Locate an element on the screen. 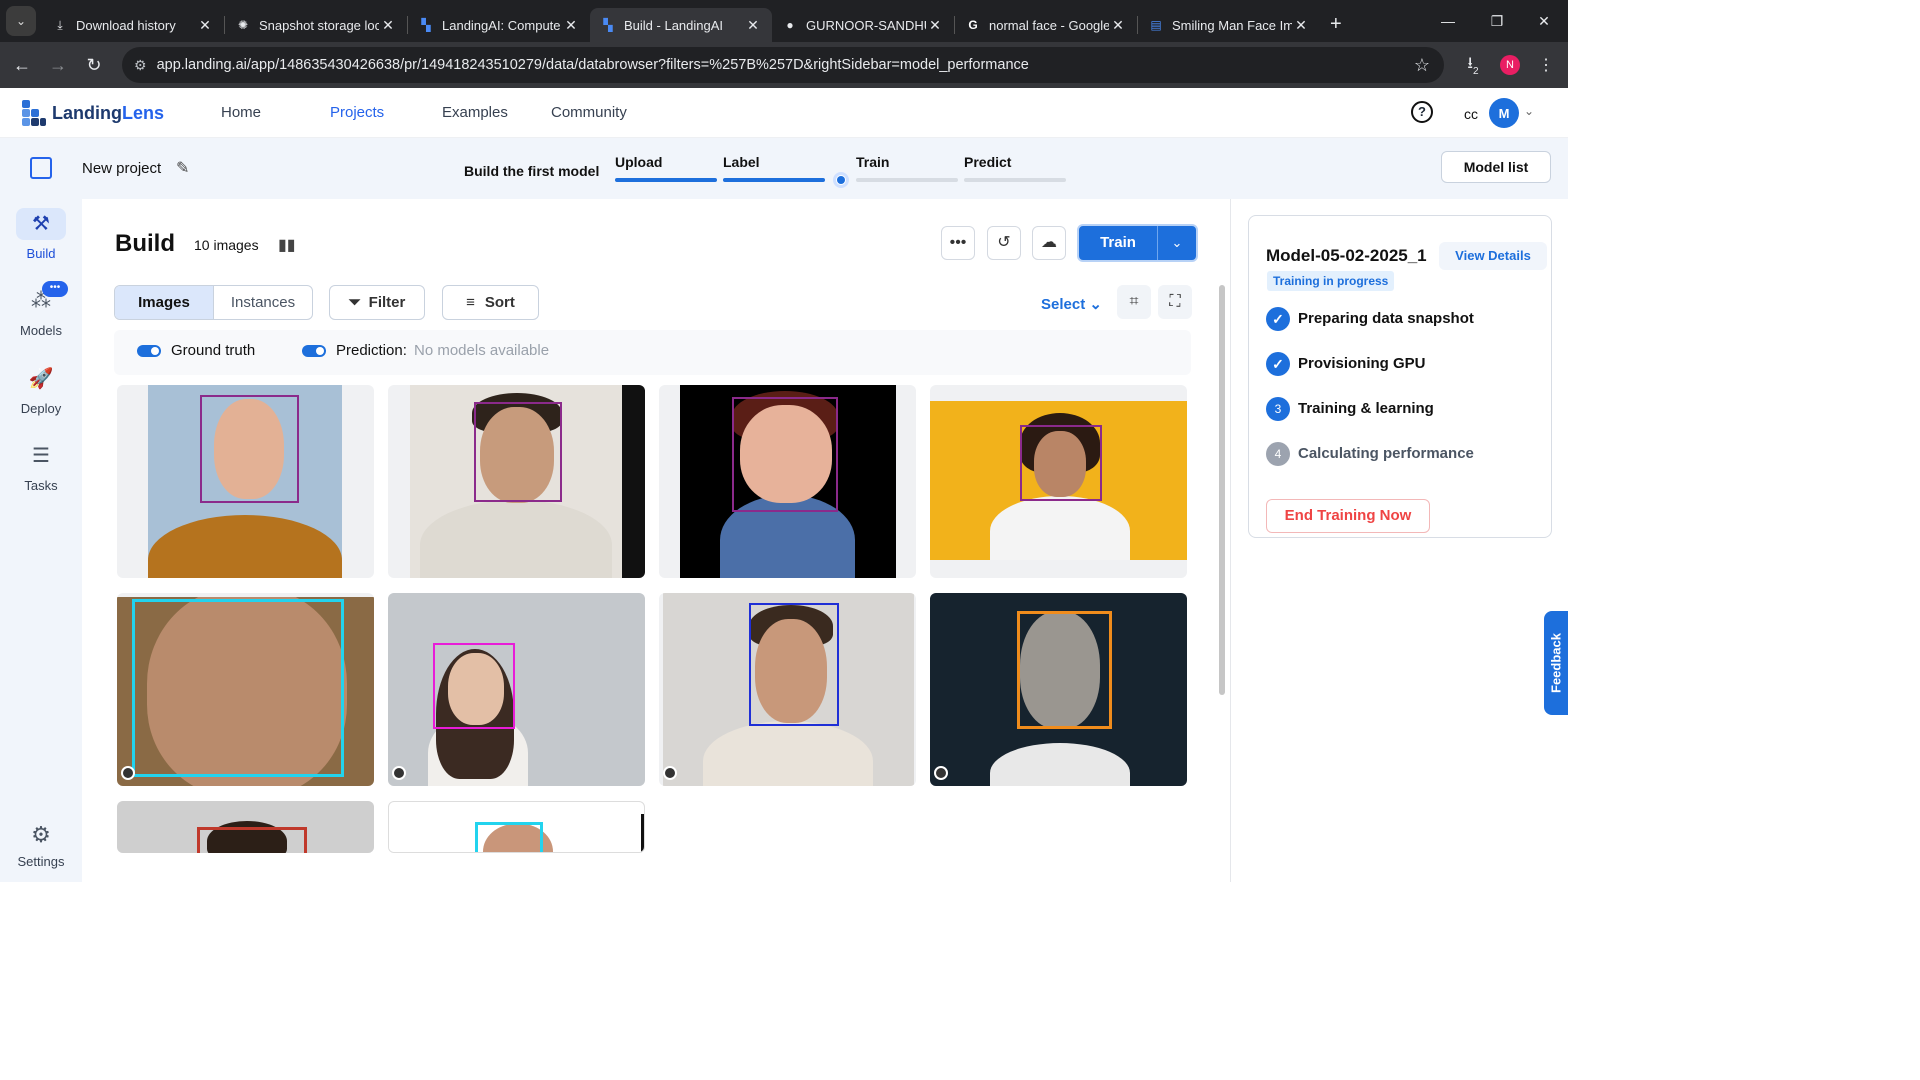 The height and width of the screenshot is (1080, 1920). train-button-label: Train is located at coordinates (1118, 243).